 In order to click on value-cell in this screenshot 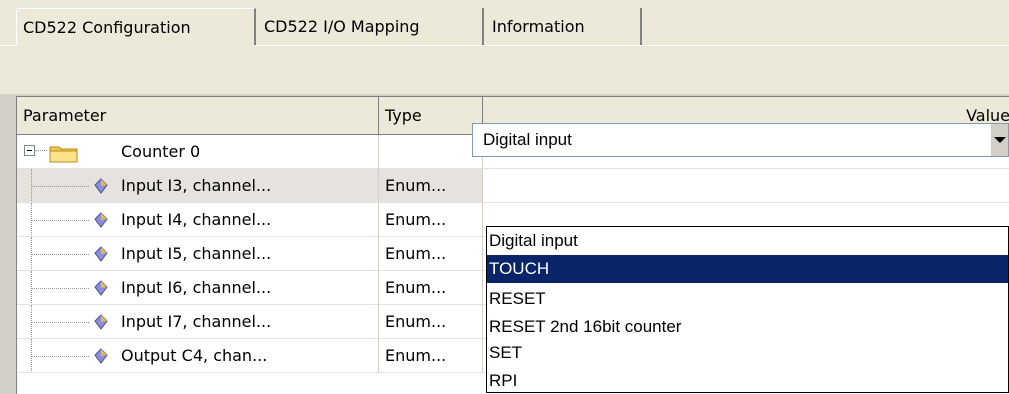, I will do `click(746, 186)`.